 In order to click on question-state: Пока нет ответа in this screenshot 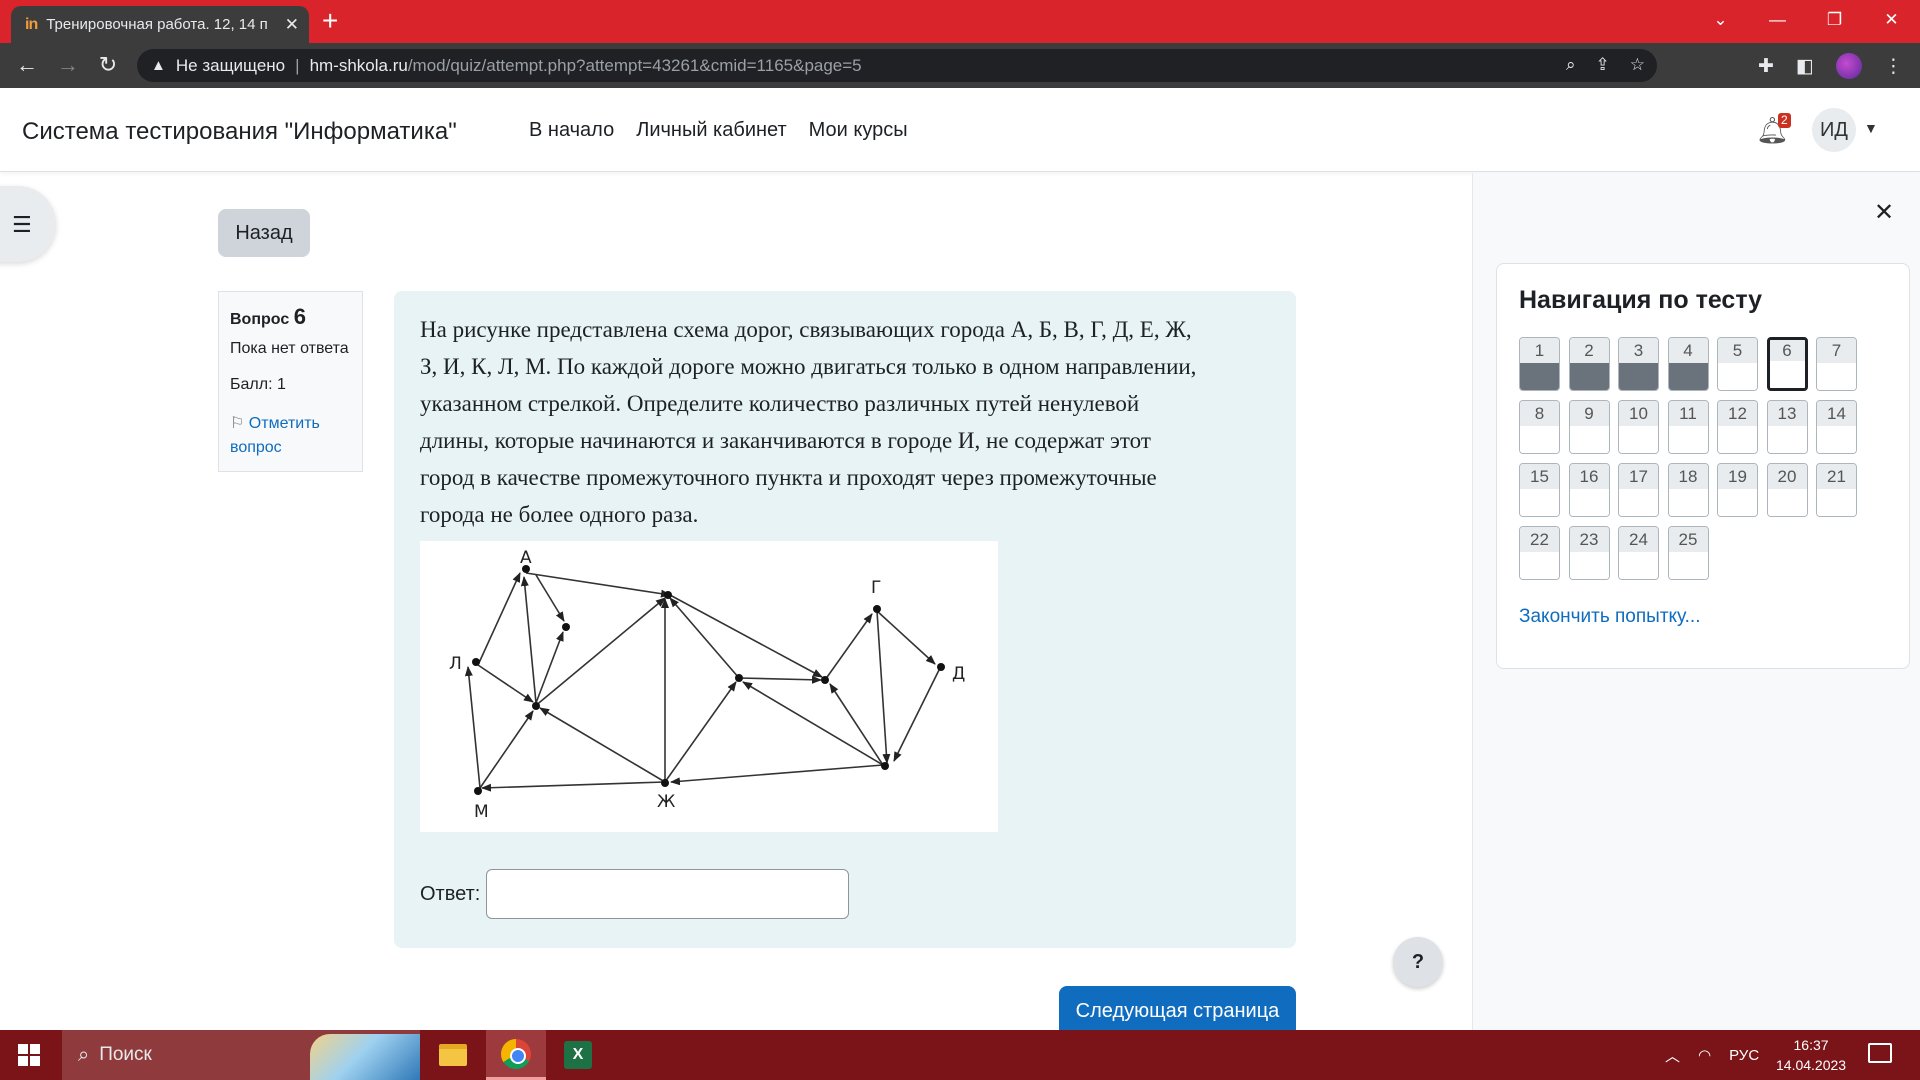, I will do `click(289, 348)`.